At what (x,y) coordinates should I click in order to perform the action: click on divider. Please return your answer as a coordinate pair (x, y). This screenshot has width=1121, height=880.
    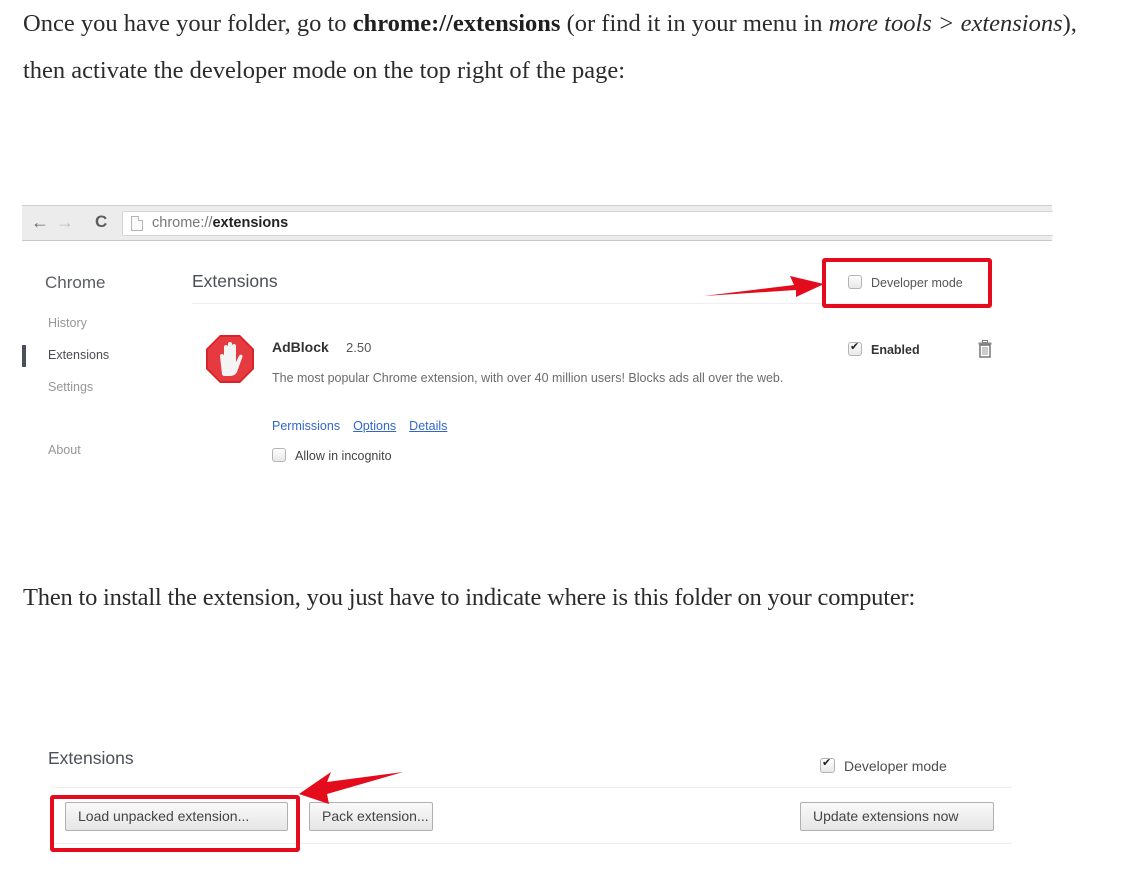
    Looking at the image, I should click on (532, 787).